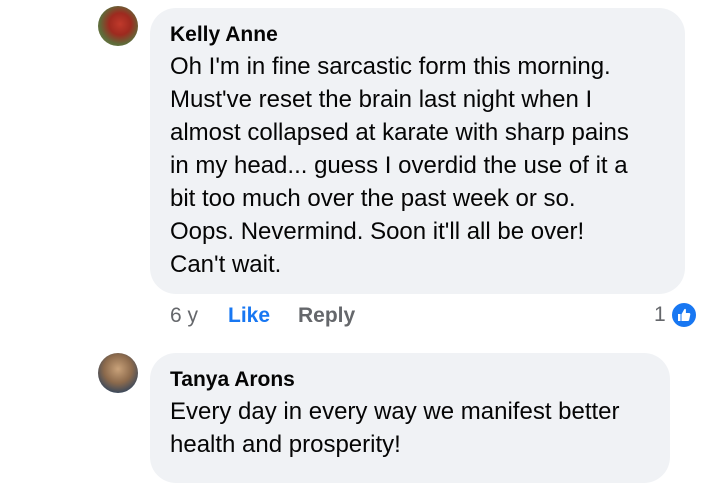 This screenshot has width=720, height=483. I want to click on like-button: Like, so click(263, 316).